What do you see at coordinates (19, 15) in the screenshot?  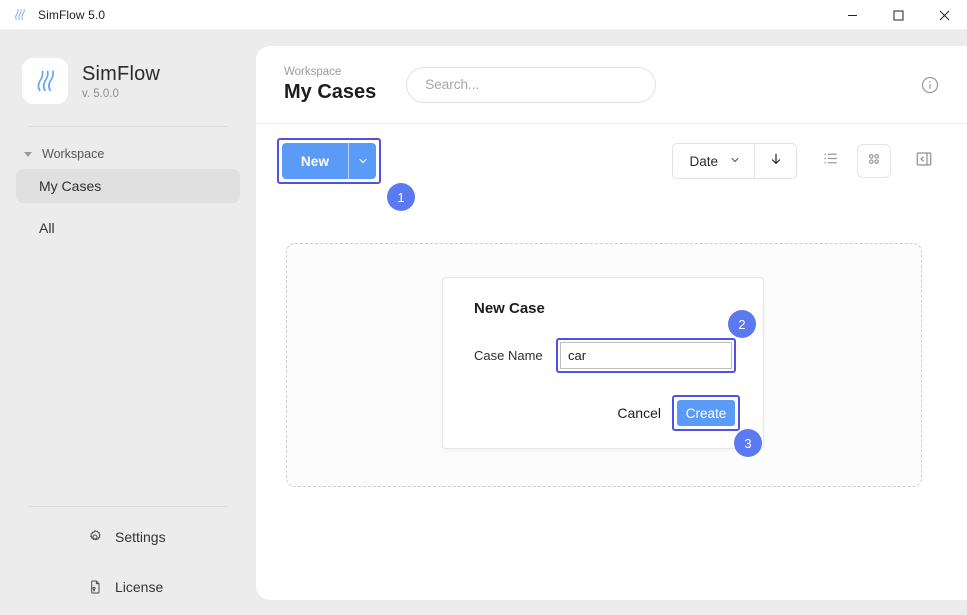 I see `simflow-logo-icon` at bounding box center [19, 15].